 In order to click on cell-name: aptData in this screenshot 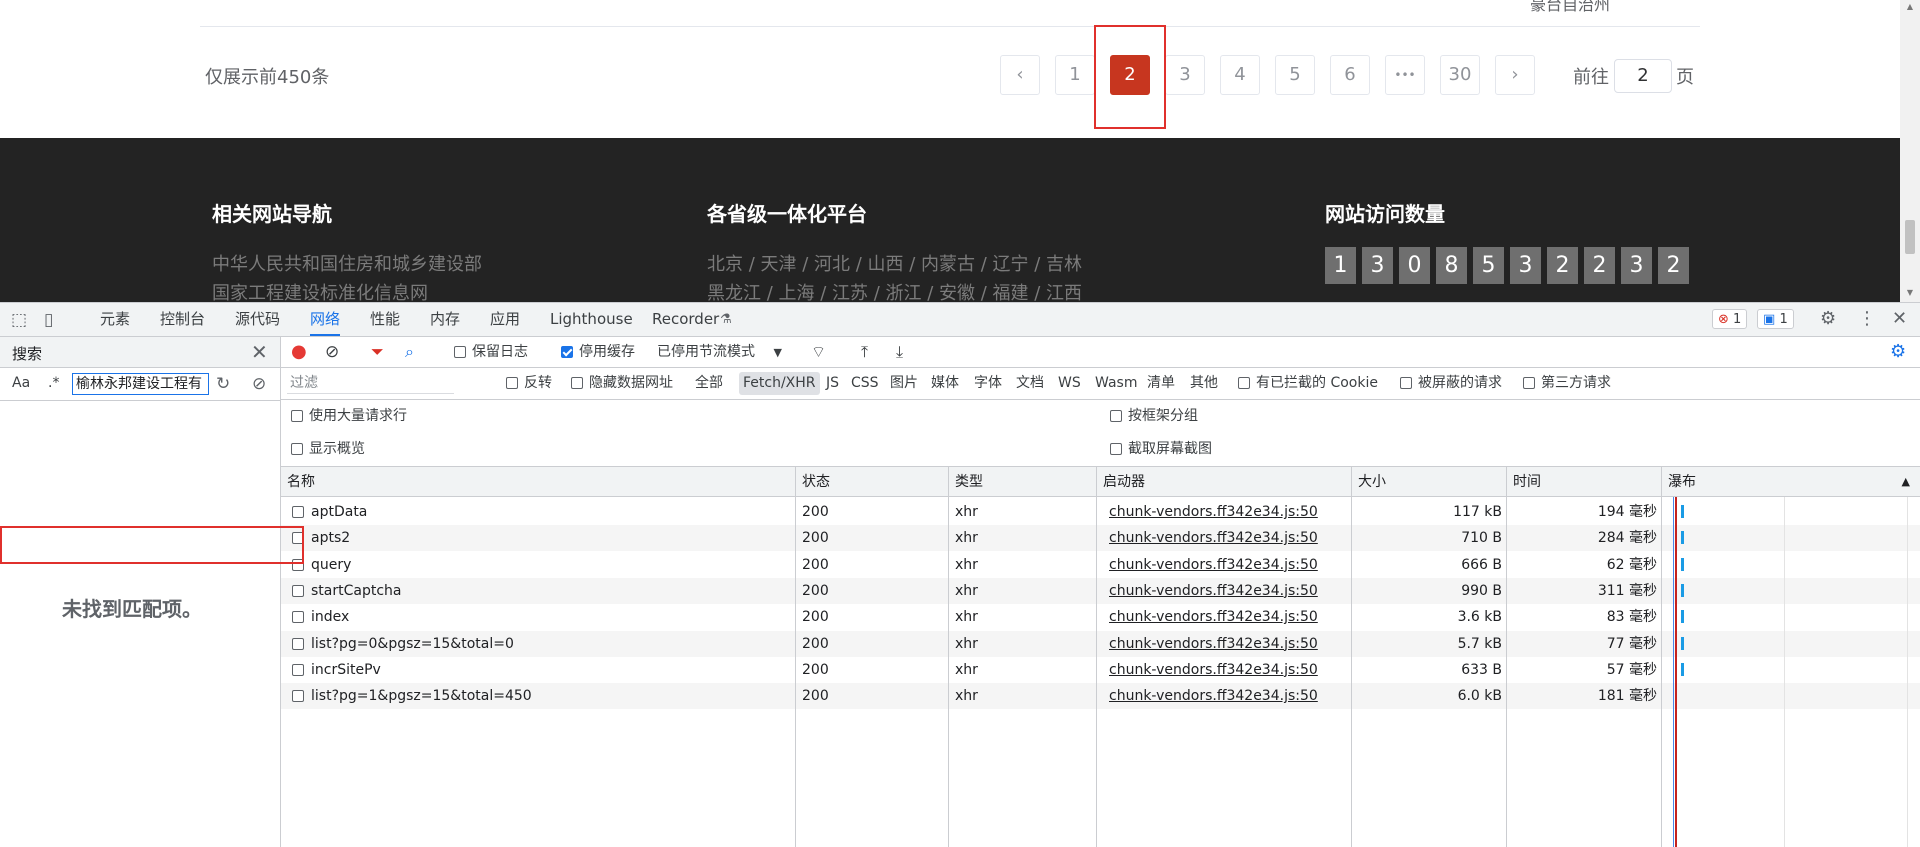, I will do `click(339, 512)`.